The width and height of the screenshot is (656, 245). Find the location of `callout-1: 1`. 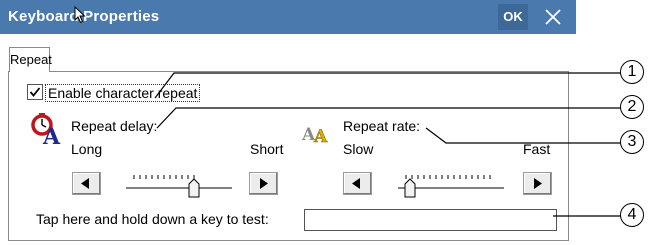

callout-1: 1 is located at coordinates (632, 72).